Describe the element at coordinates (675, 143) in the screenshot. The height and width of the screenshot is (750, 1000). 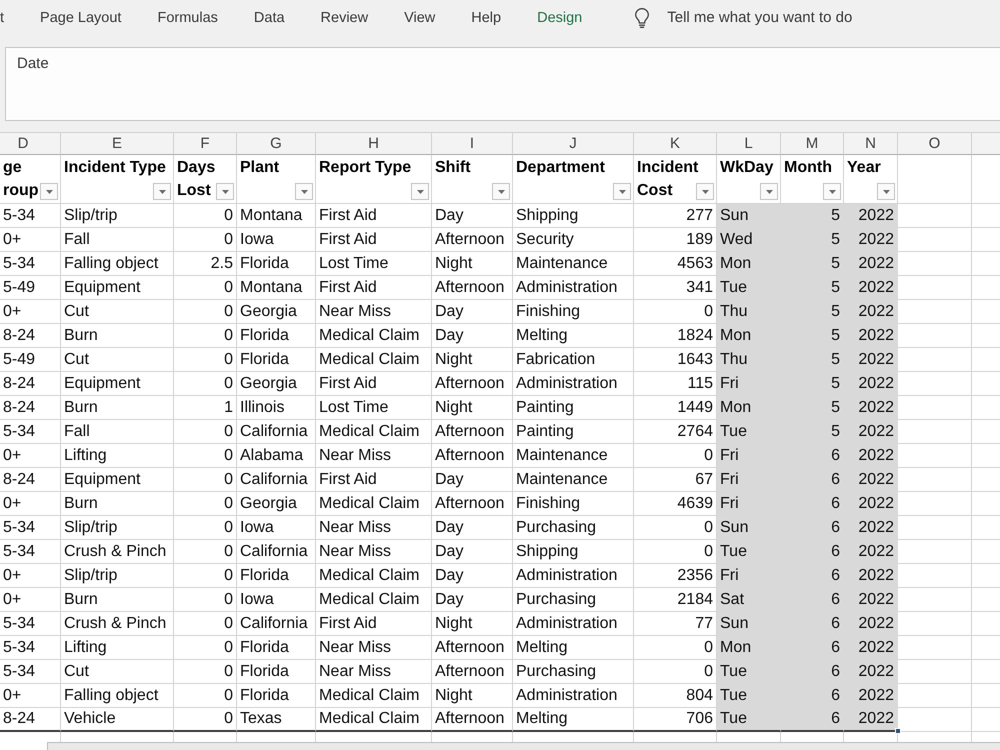
I see `column-header: K` at that location.